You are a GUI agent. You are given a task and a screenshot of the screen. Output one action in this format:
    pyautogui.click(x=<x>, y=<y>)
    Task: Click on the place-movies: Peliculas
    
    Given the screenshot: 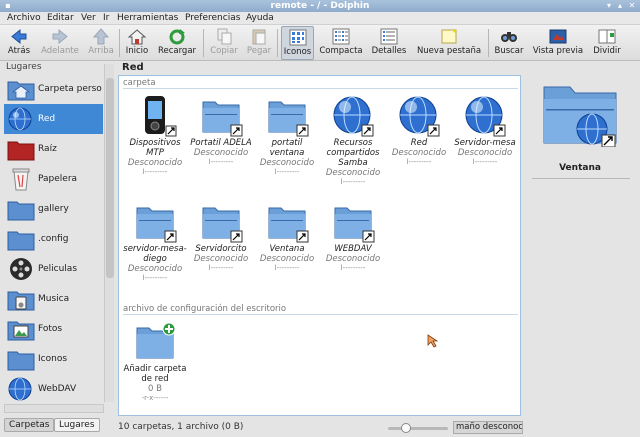 What is the action you would take?
    pyautogui.click(x=53, y=269)
    